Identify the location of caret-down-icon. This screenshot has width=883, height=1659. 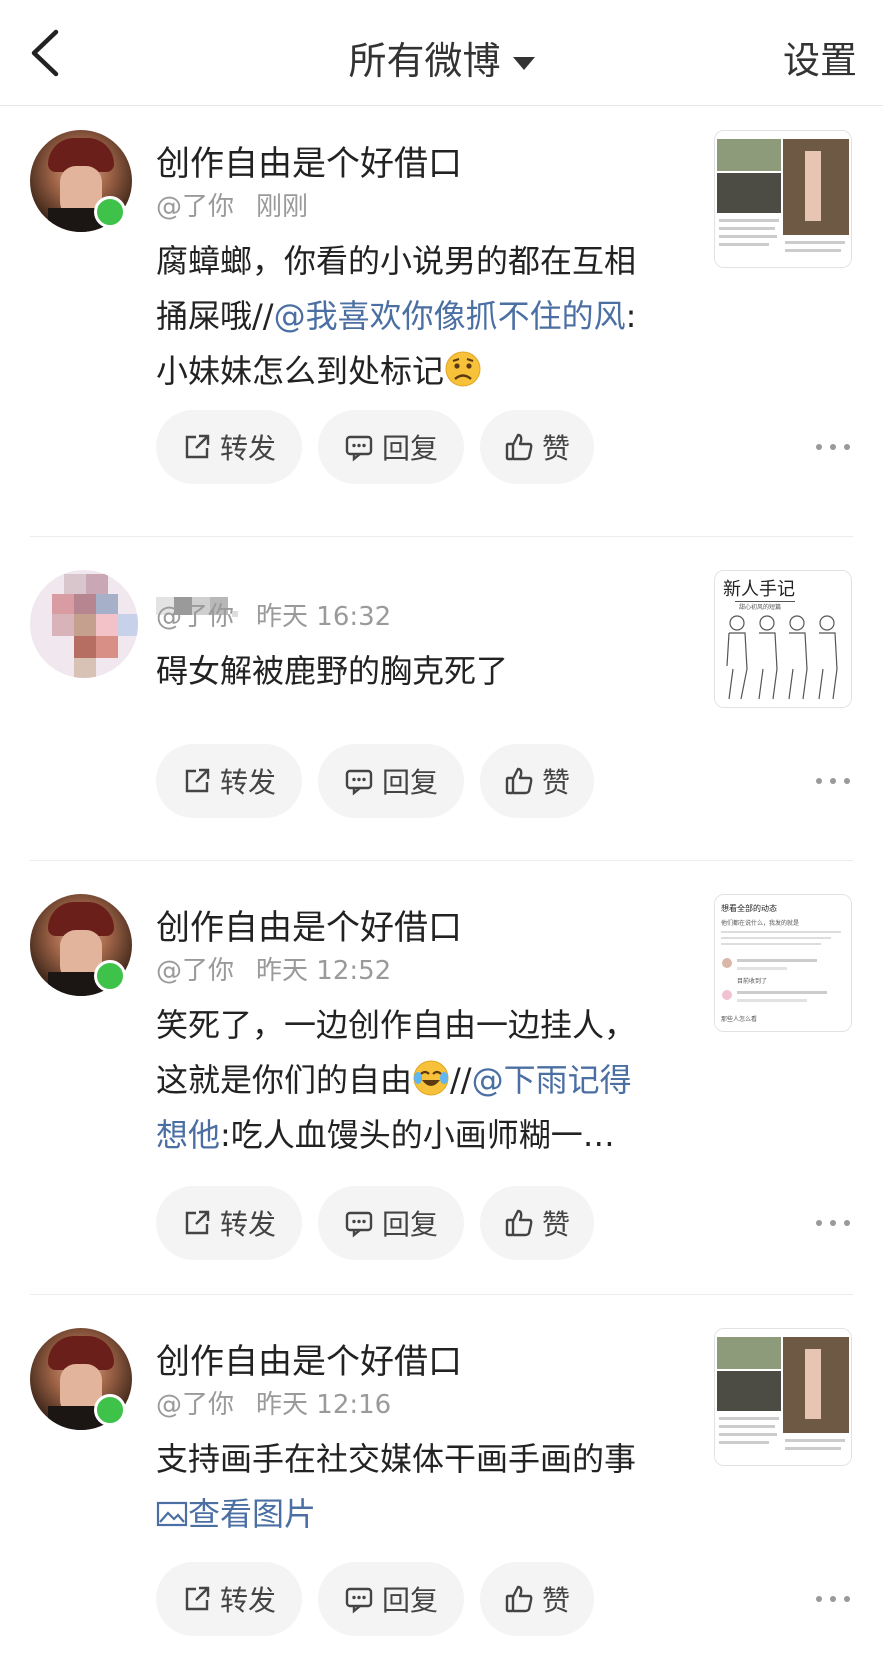
(523, 63).